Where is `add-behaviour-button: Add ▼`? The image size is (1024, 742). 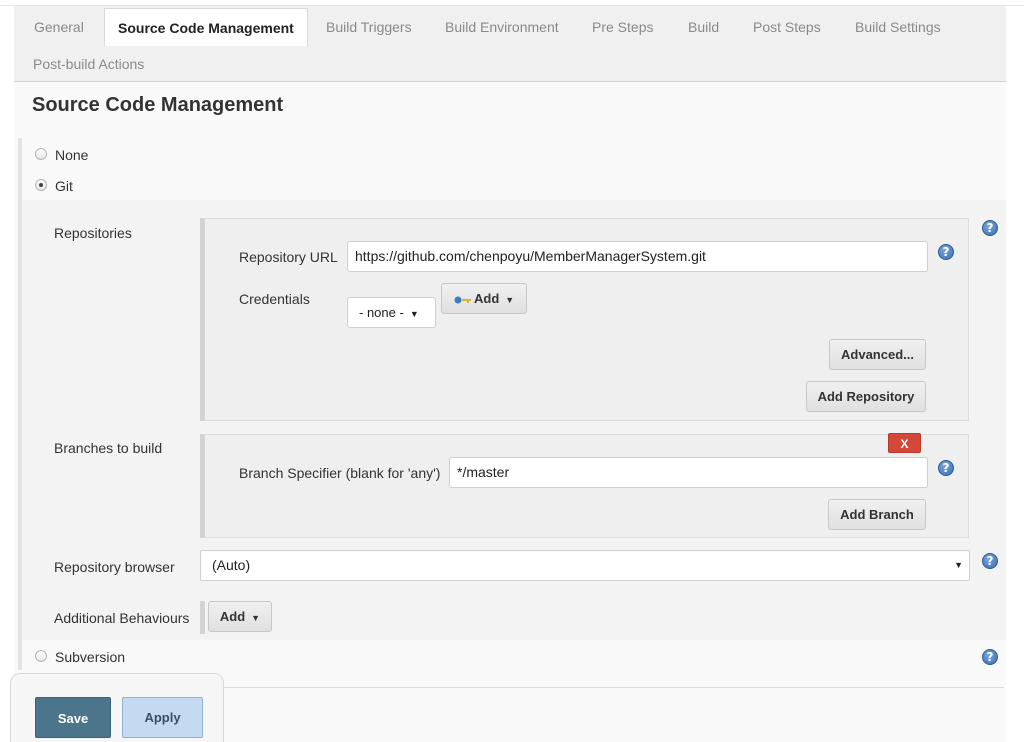 add-behaviour-button: Add ▼ is located at coordinates (240, 616).